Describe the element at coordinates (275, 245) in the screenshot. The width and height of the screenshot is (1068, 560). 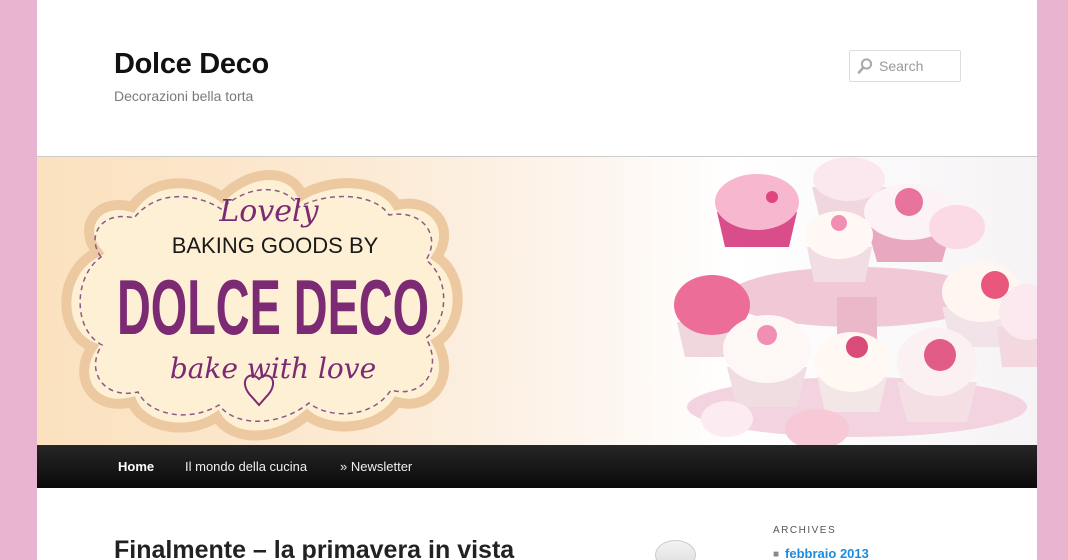
I see `banner-line-baking: BAKING GOODS BY` at that location.